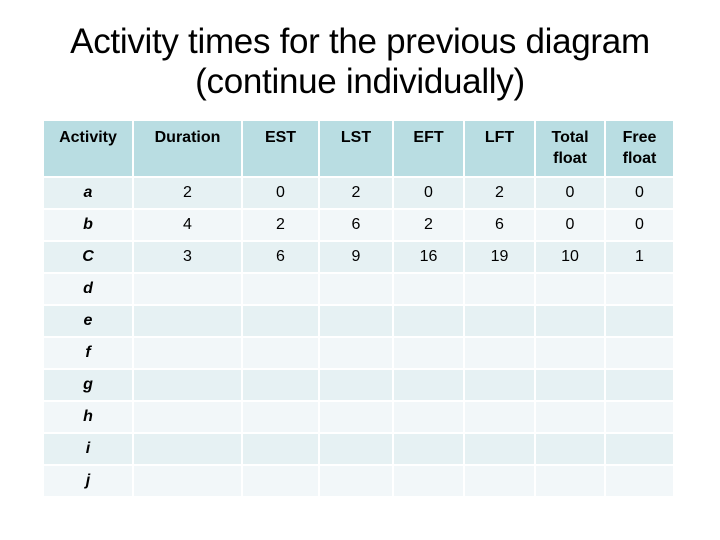  I want to click on table-row: g, so click(358, 385).